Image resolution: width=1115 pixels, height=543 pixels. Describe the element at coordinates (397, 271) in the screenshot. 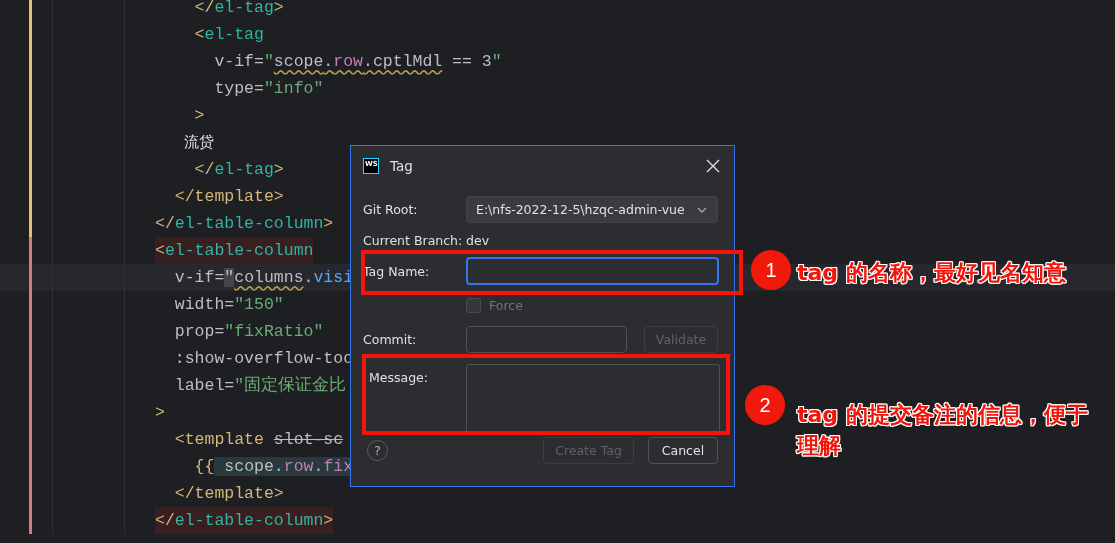

I see `field-label: Tag Name:` at that location.